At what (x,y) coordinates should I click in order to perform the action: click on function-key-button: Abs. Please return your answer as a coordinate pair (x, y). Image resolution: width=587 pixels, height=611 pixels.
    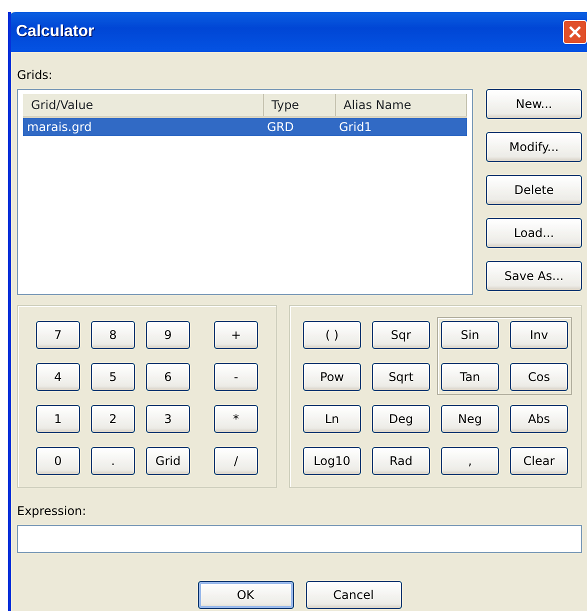
    Looking at the image, I should click on (539, 419).